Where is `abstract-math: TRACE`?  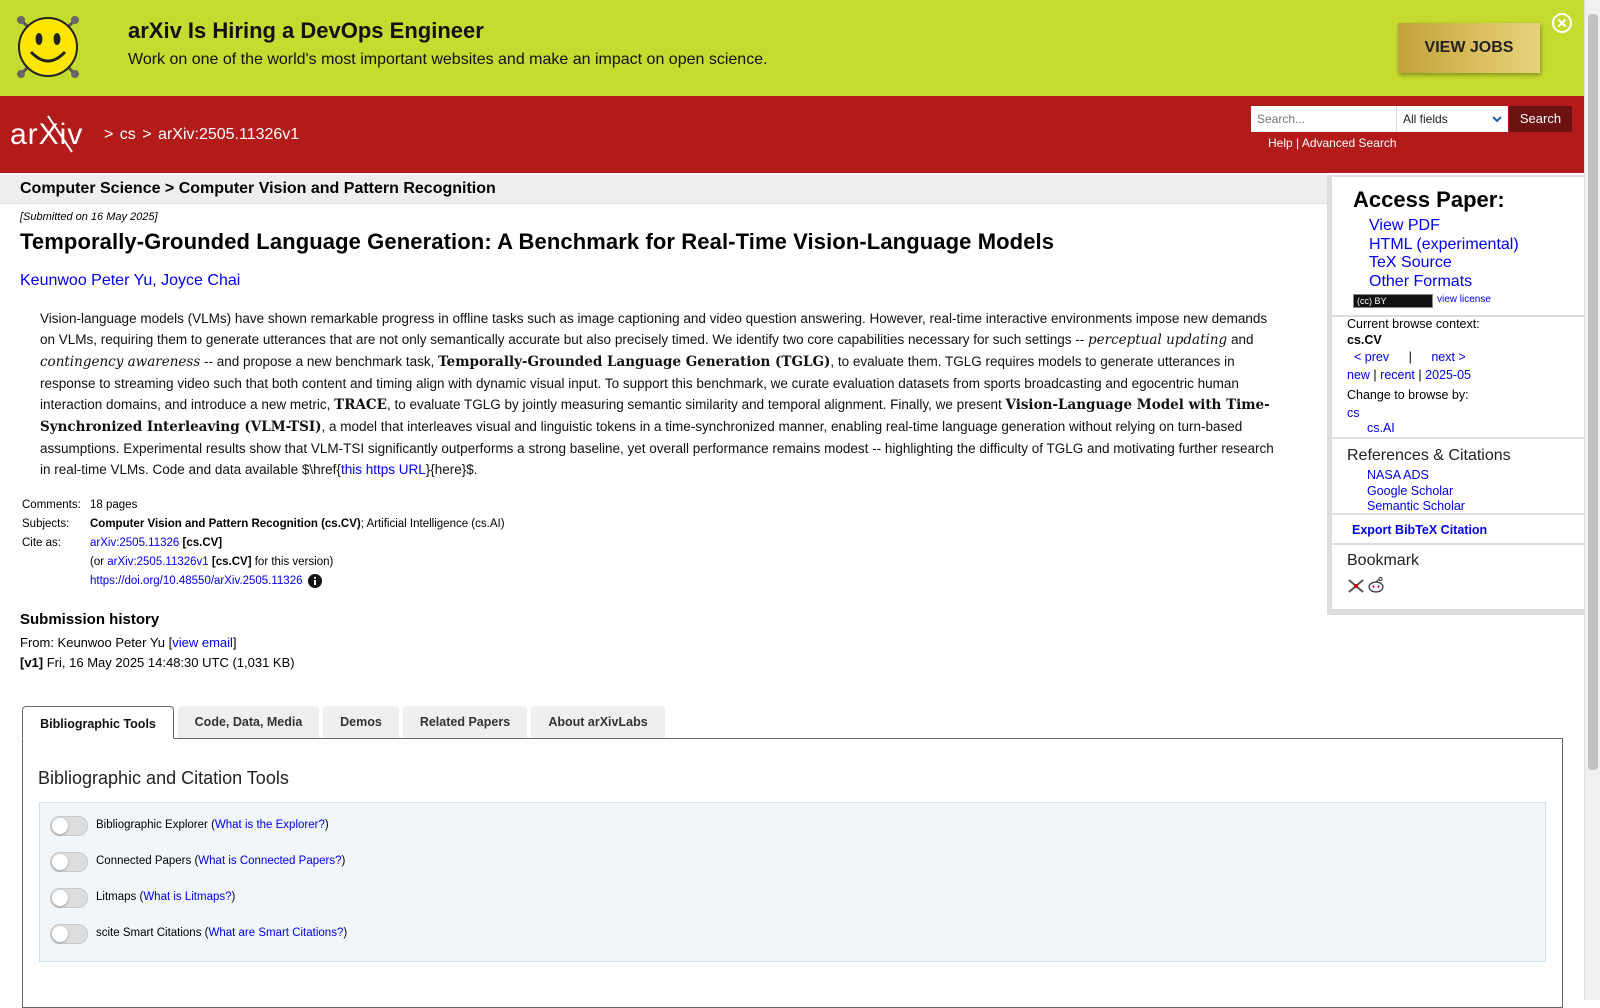
abstract-math: TRACE is located at coordinates (360, 405).